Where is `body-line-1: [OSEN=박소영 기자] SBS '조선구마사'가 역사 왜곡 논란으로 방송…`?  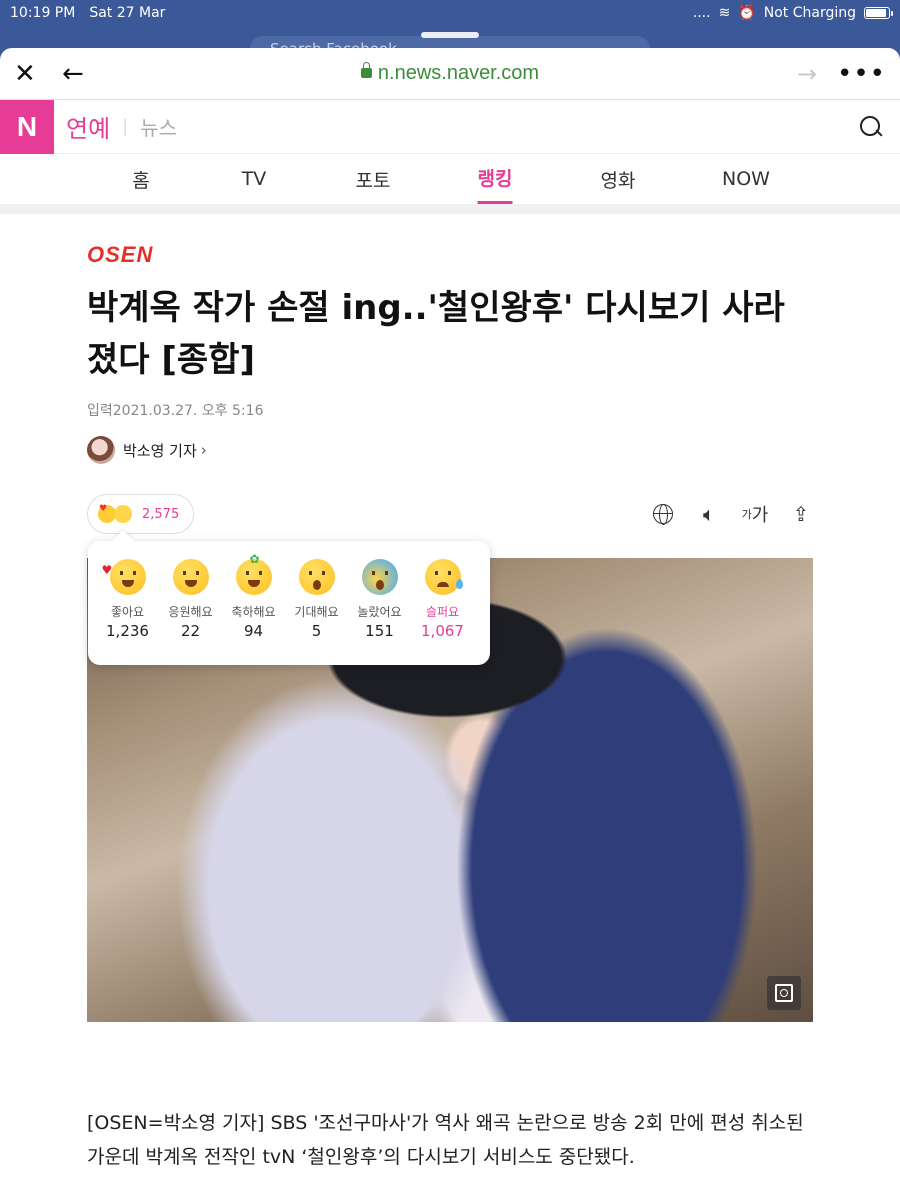
body-line-1: [OSEN=박소영 기자] SBS '조선구마사'가 역사 왜곡 논란으로 방송… is located at coordinates (445, 1123).